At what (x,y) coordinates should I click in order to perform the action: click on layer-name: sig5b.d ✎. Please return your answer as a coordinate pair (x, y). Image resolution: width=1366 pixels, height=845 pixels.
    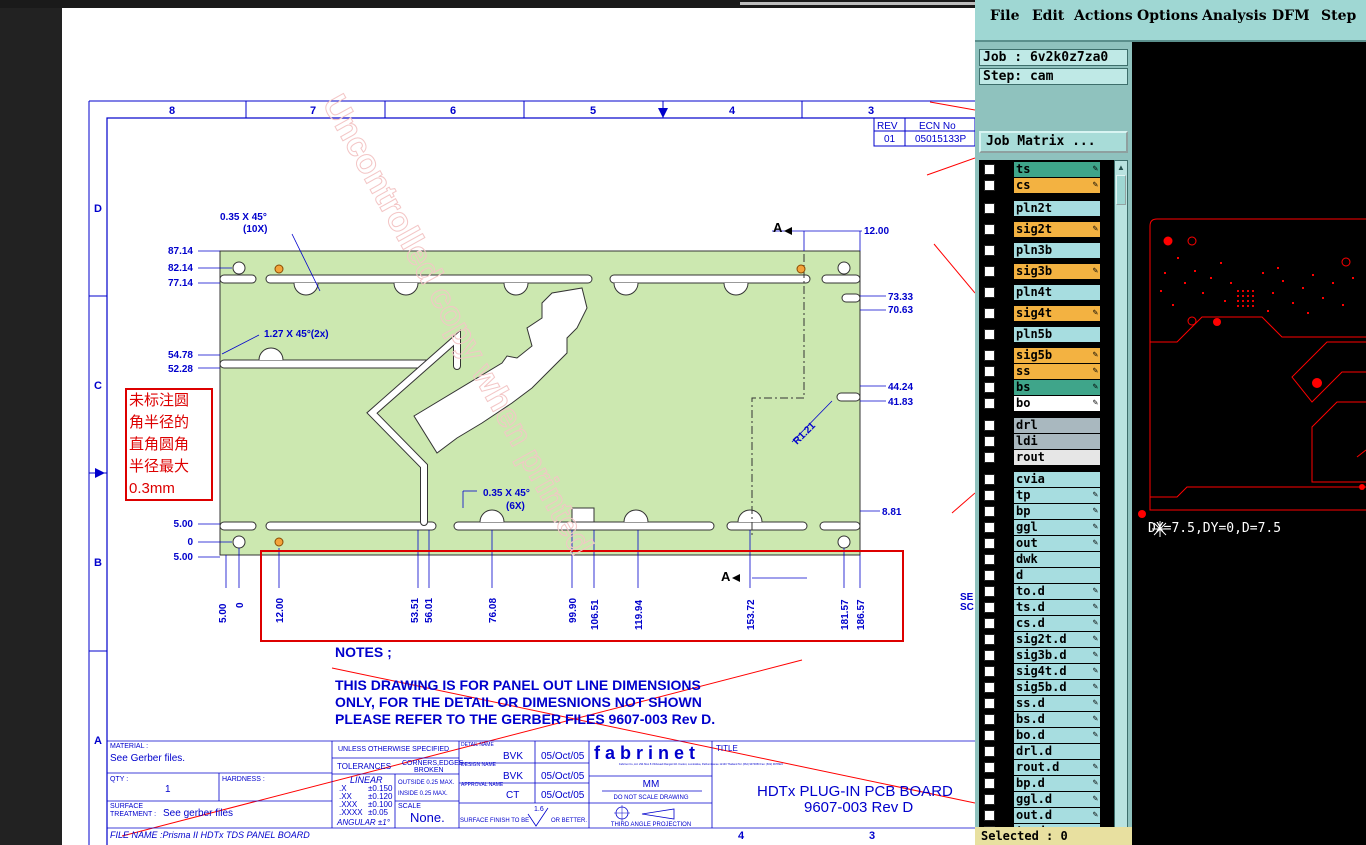
    Looking at the image, I should click on (1057, 687).